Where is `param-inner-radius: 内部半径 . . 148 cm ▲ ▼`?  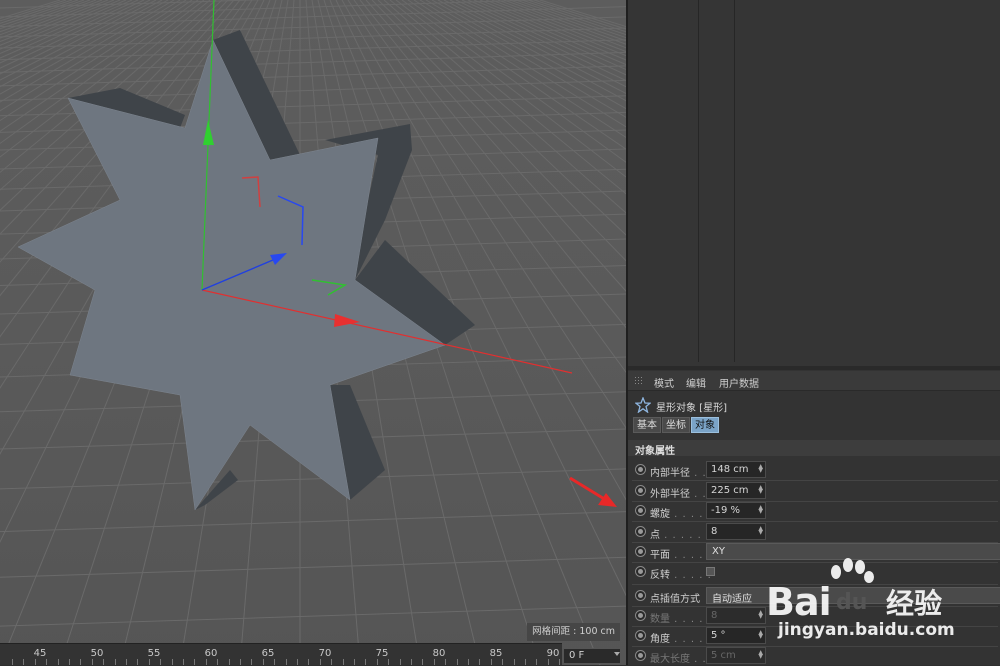 param-inner-radius: 内部半径 . . 148 cm ▲ ▼ is located at coordinates (814, 470).